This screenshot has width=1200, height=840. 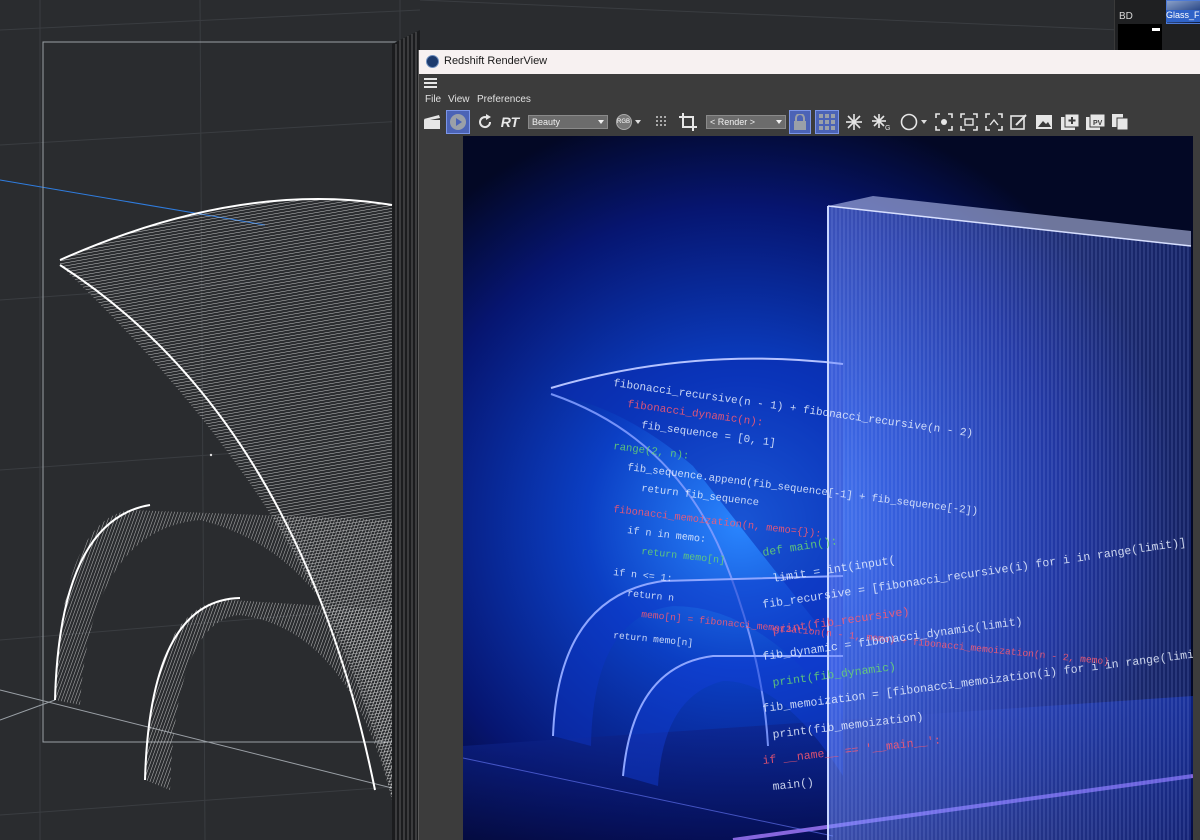 What do you see at coordinates (994, 122) in the screenshot?
I see `expand-icon` at bounding box center [994, 122].